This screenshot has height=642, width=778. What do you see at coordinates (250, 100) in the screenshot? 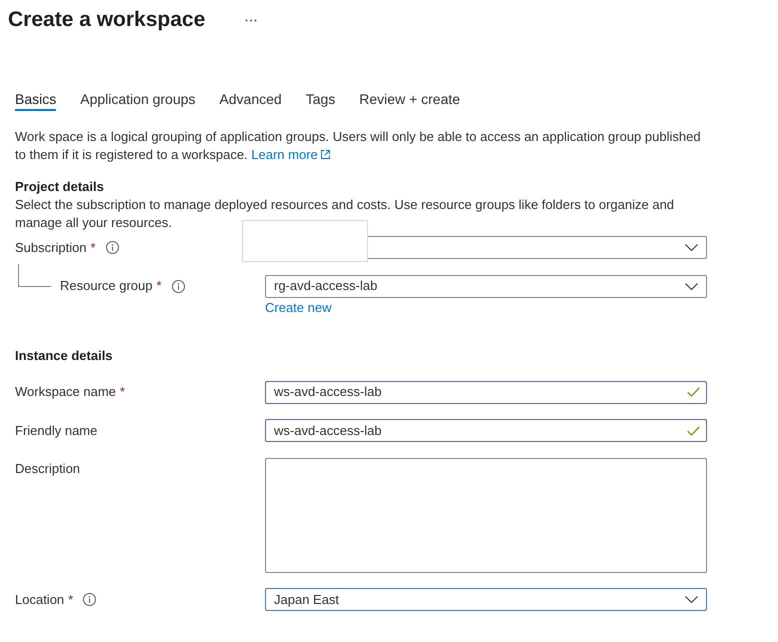
I see `tab: Advanced` at bounding box center [250, 100].